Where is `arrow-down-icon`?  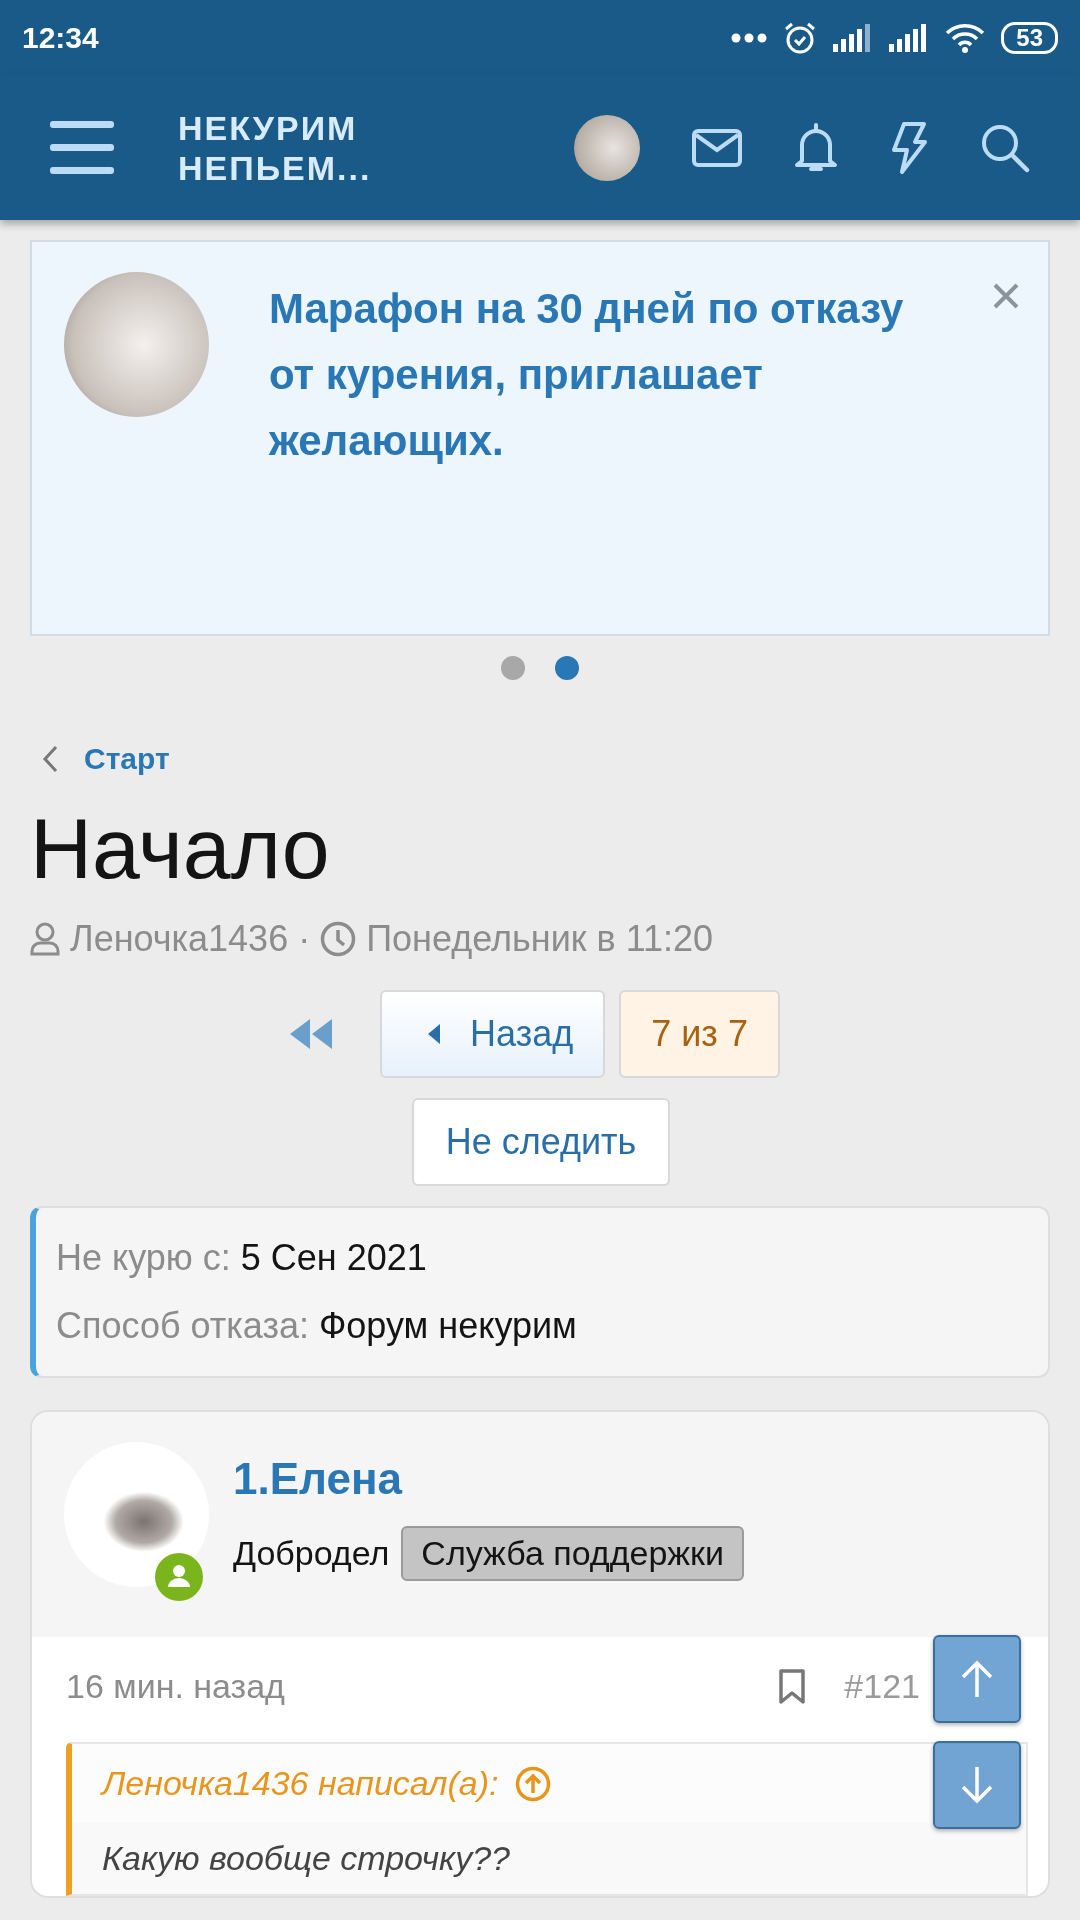 arrow-down-icon is located at coordinates (977, 1785).